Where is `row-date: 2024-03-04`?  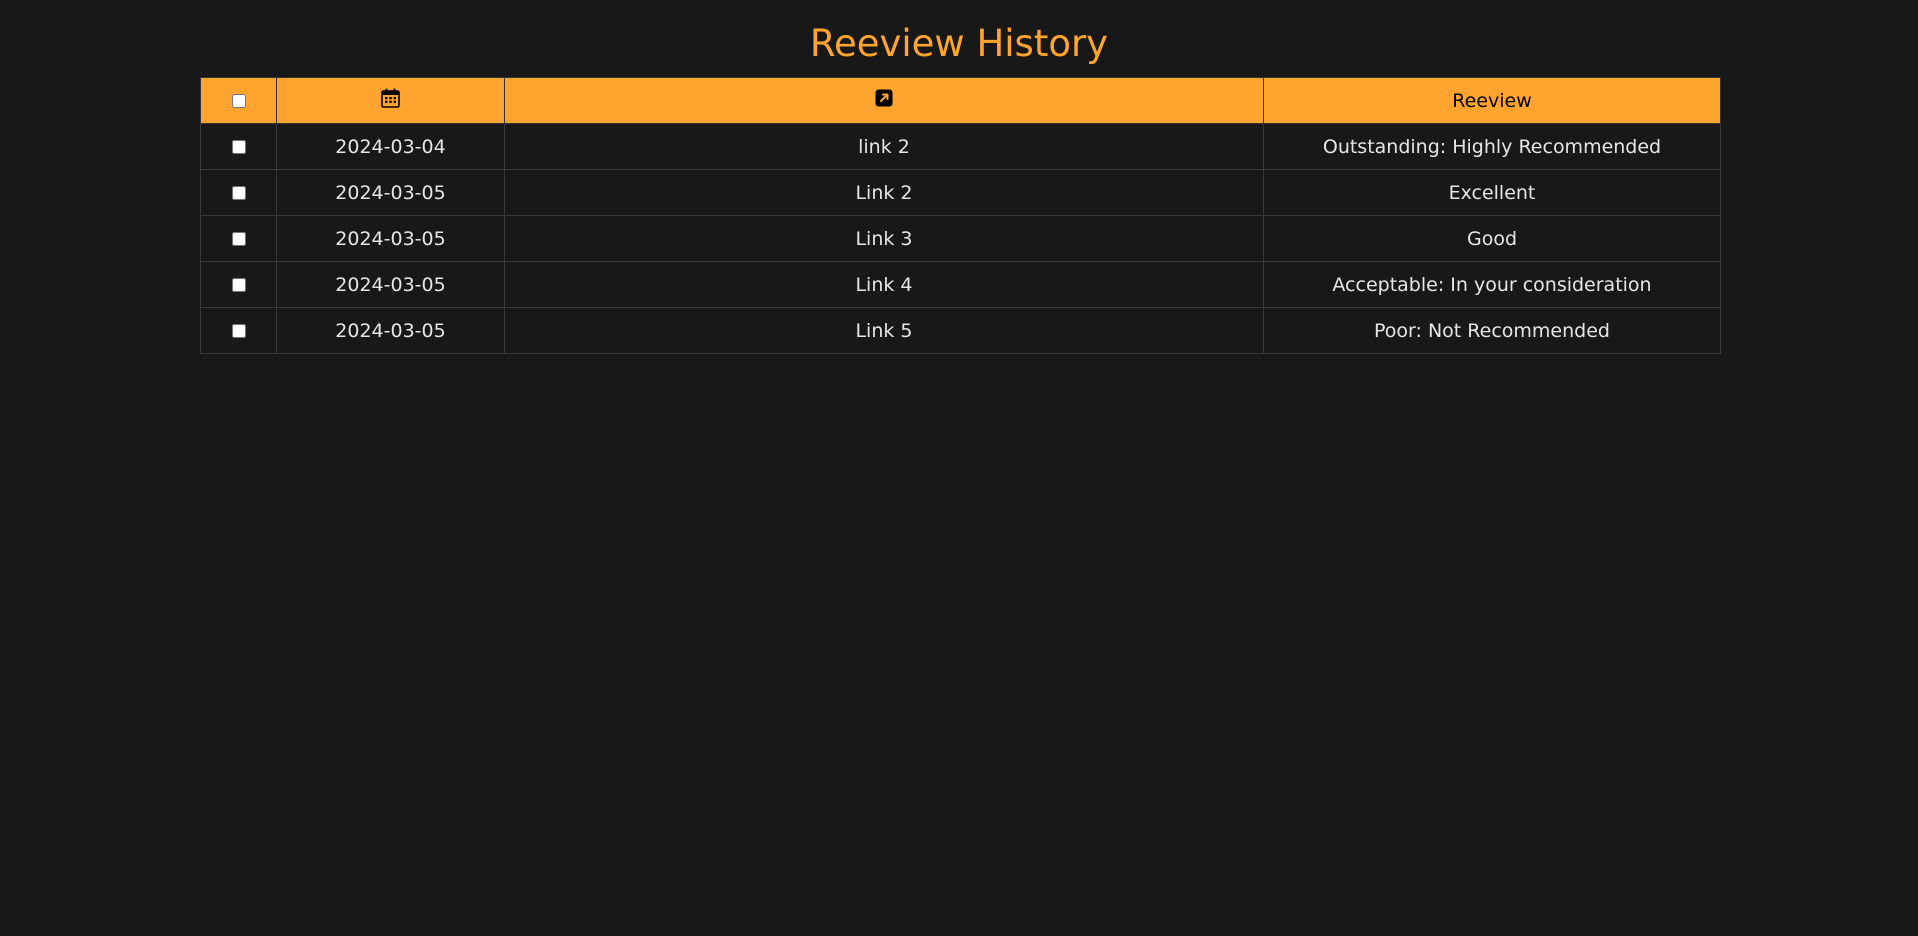
row-date: 2024-03-04 is located at coordinates (390, 146).